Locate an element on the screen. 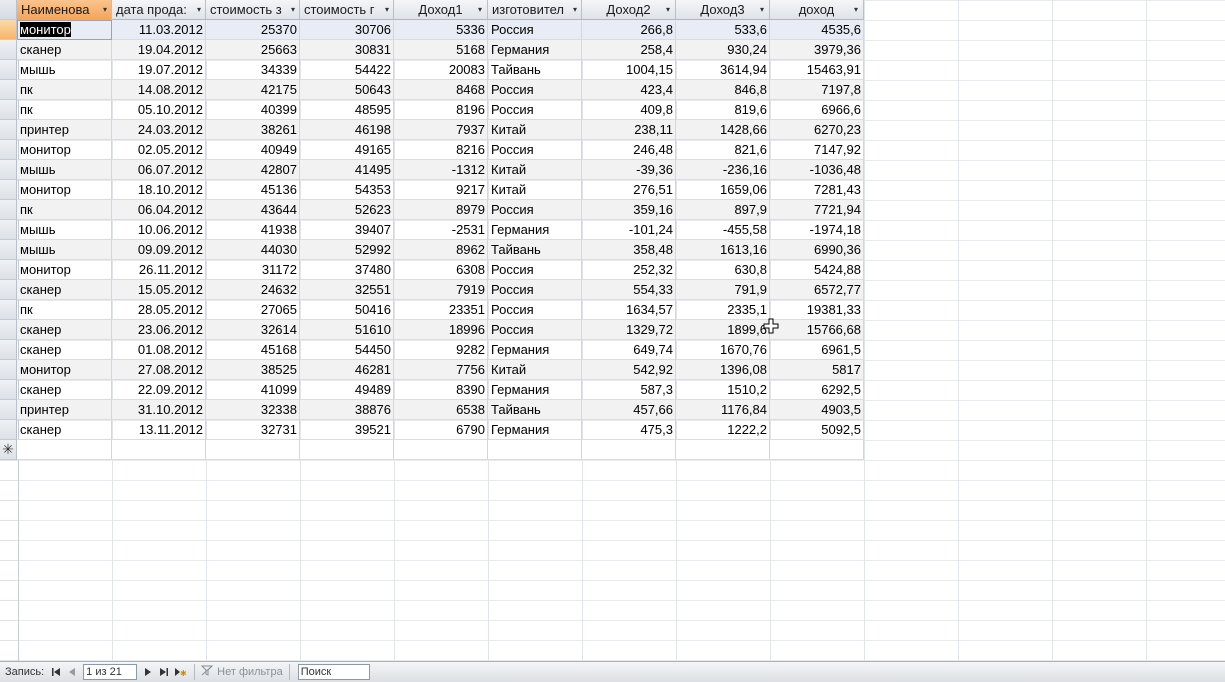 This screenshot has width=1225, height=682. table-cell: 791,9 is located at coordinates (723, 290).